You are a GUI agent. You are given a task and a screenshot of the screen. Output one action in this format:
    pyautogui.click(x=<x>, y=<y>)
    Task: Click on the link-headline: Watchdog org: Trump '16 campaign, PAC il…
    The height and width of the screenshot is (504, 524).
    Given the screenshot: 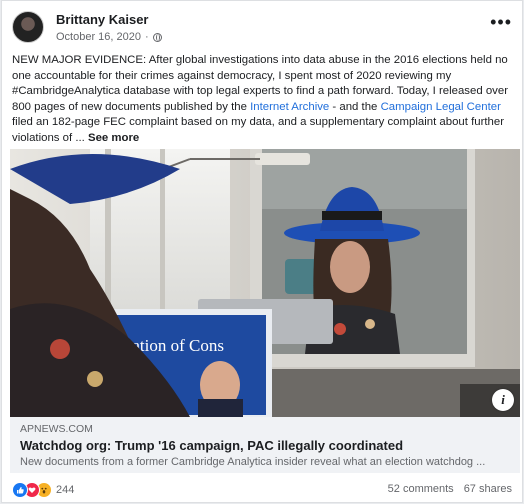 What is the action you would take?
    pyautogui.click(x=211, y=445)
    